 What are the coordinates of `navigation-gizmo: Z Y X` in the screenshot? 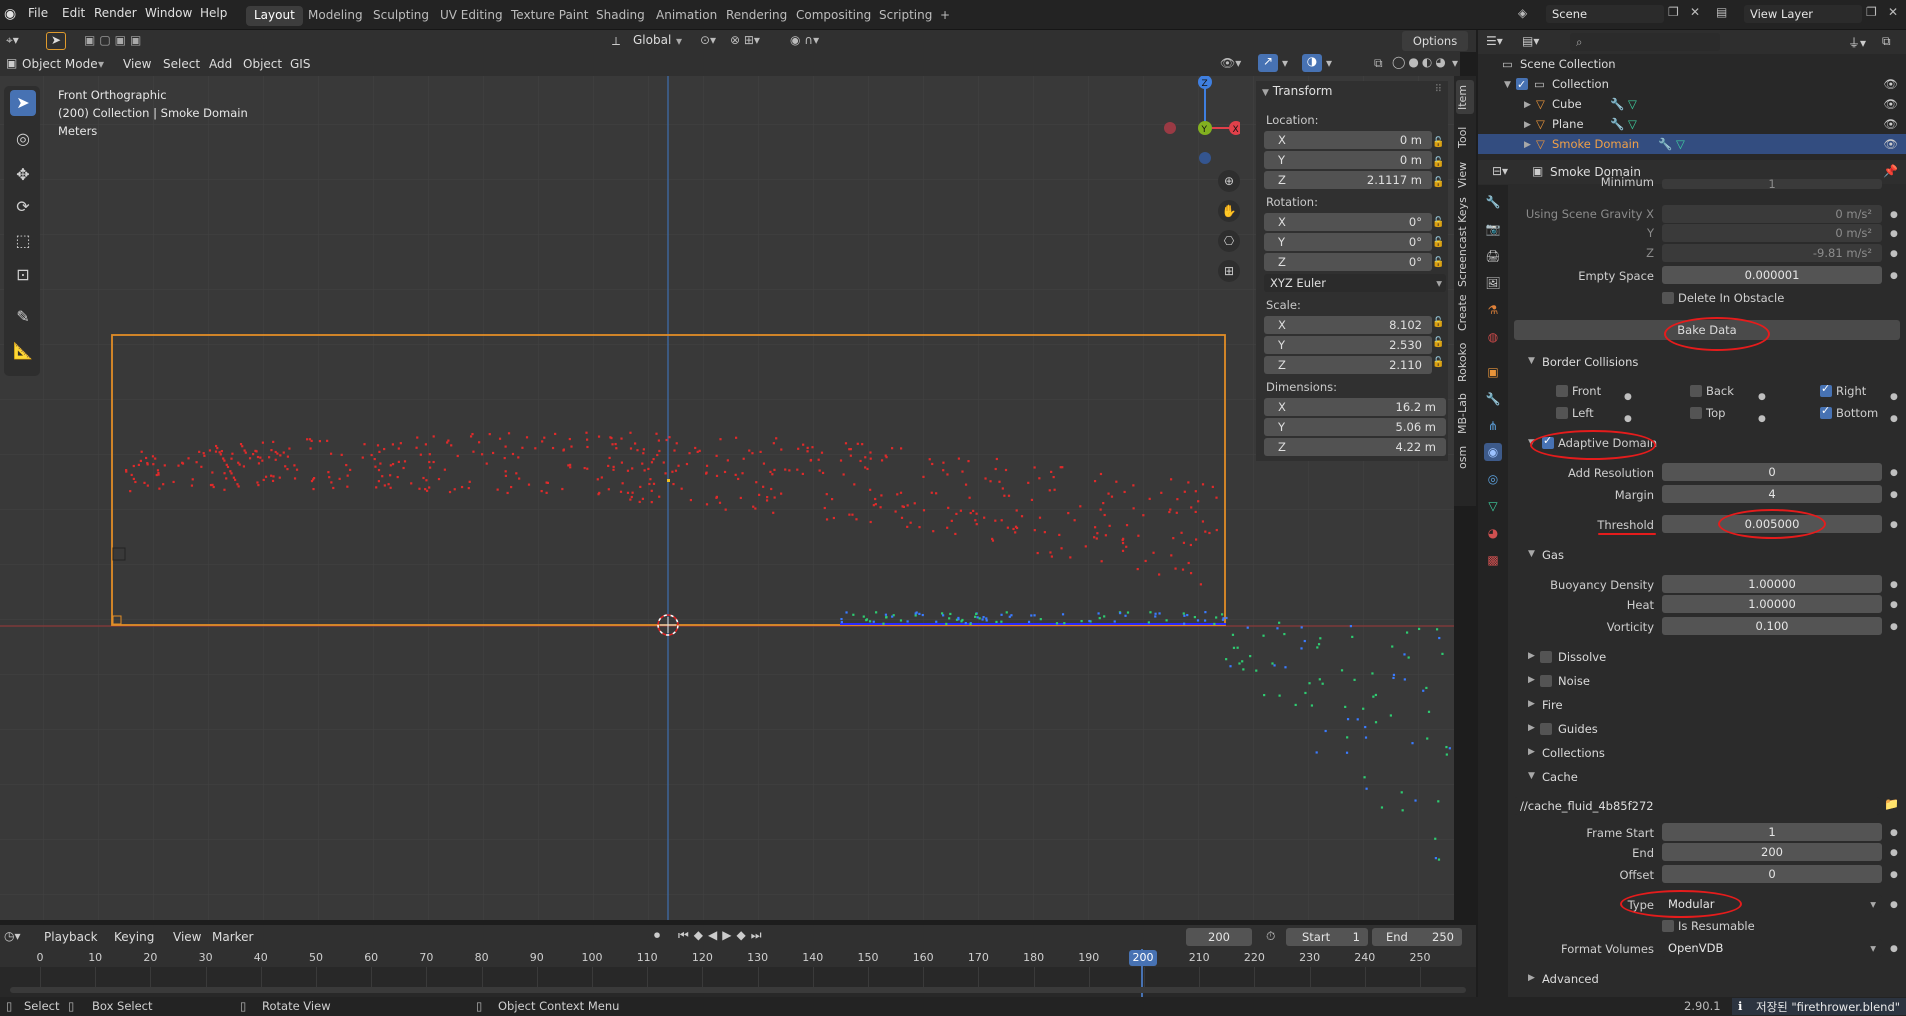 It's located at (1201, 121).